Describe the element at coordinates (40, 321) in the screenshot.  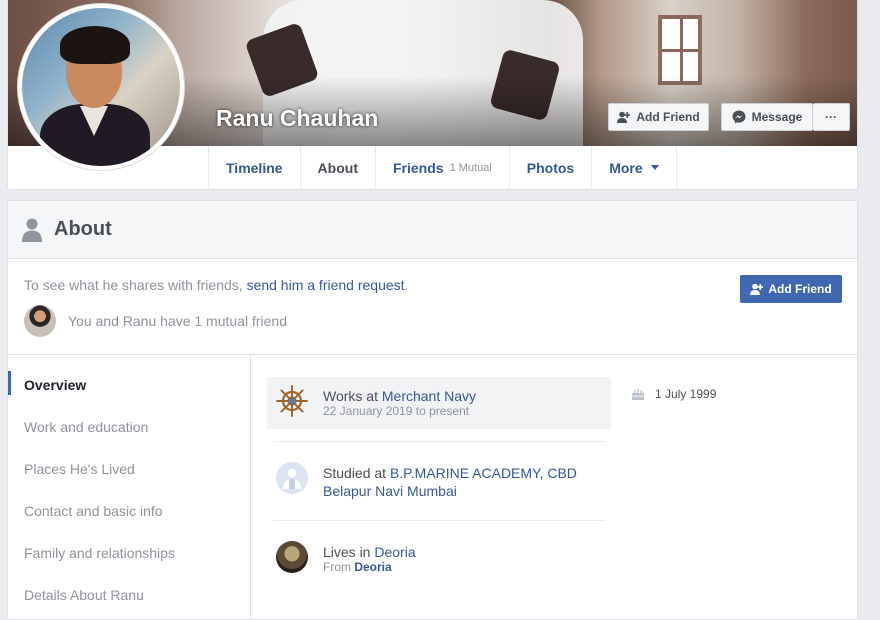
I see `mutual-friend-avatar` at that location.